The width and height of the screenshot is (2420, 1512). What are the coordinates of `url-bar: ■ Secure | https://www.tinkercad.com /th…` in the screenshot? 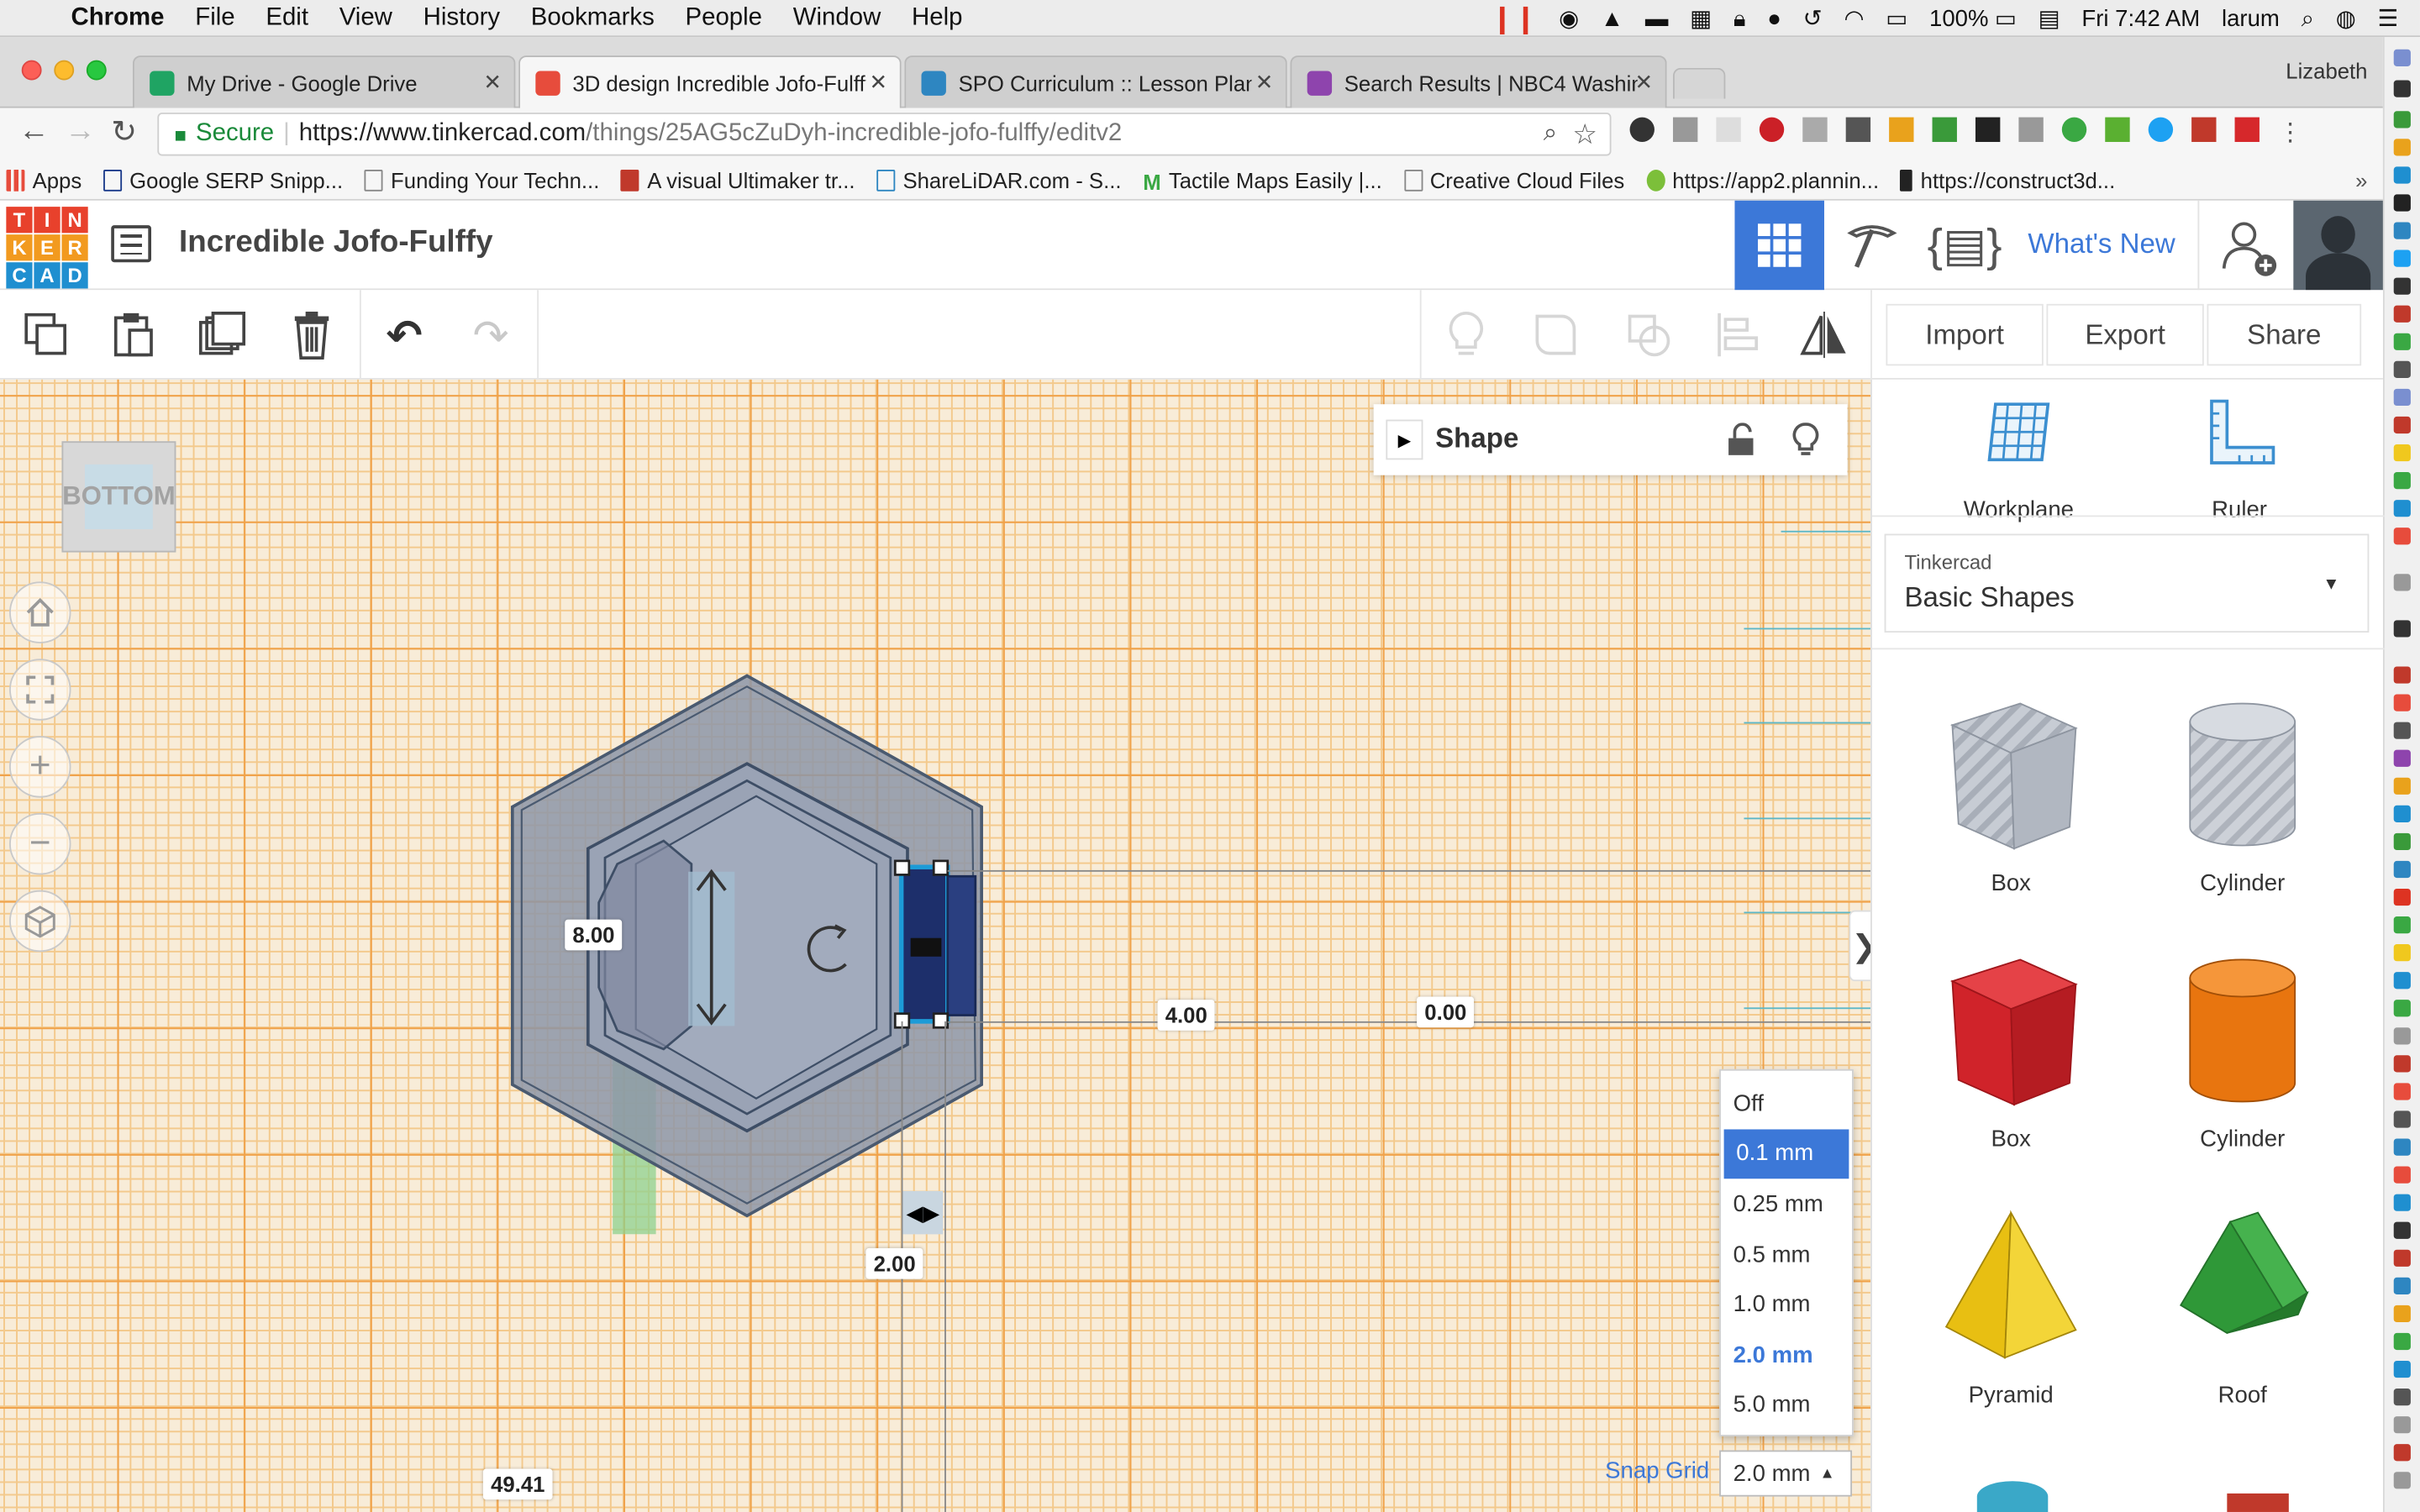 It's located at (884, 134).